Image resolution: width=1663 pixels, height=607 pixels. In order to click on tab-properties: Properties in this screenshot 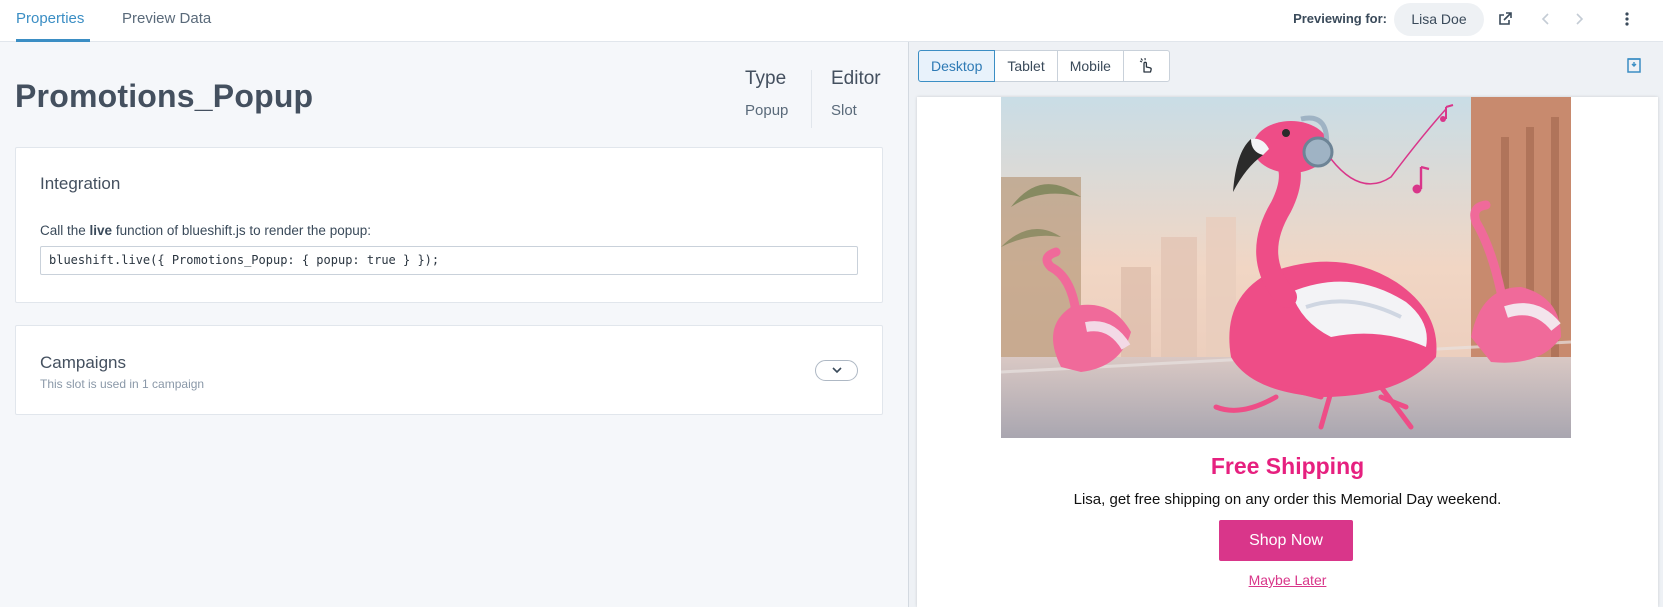, I will do `click(53, 21)`.